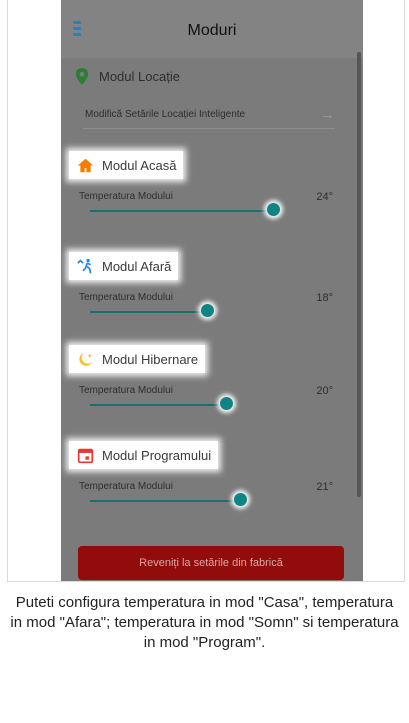  What do you see at coordinates (324, 298) in the screenshot?
I see `mode-temperature-value: 18°` at bounding box center [324, 298].